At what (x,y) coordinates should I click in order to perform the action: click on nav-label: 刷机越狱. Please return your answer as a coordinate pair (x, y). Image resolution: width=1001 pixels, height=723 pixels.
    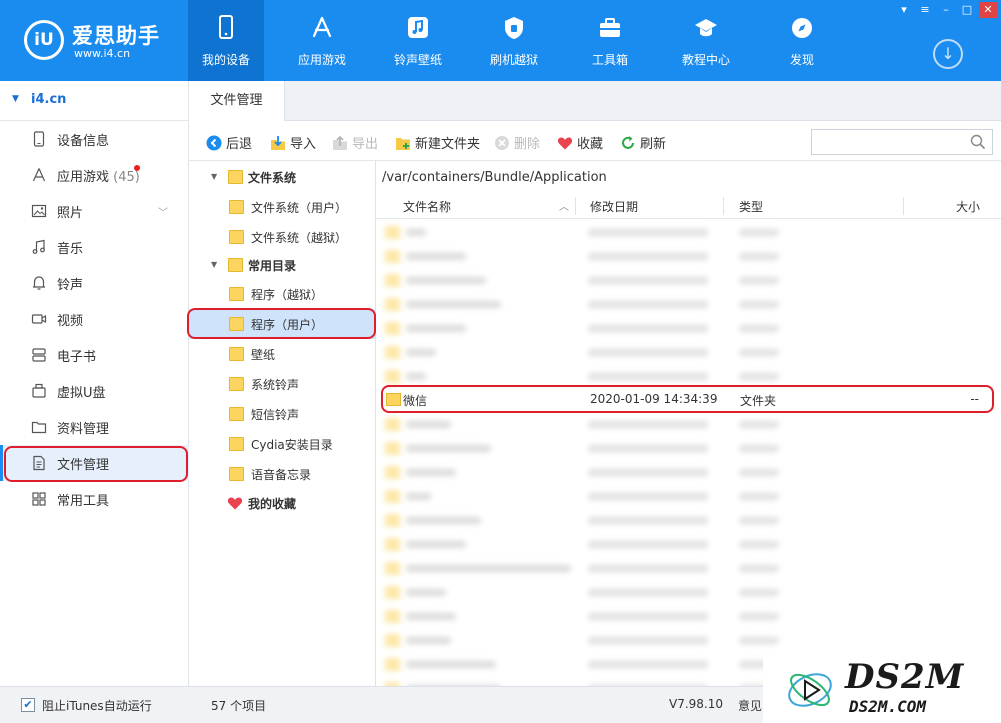
    Looking at the image, I should click on (513, 60).